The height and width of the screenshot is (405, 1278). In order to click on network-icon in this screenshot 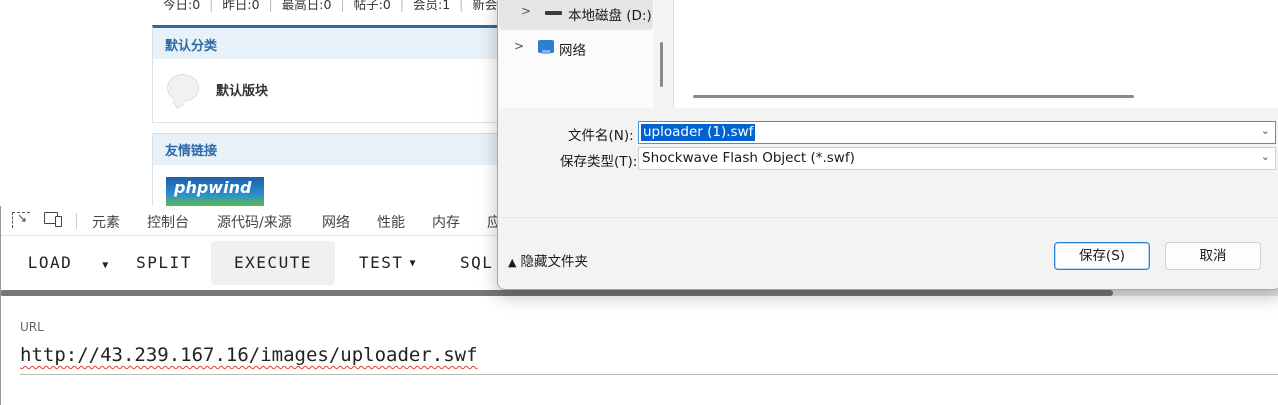, I will do `click(546, 47)`.